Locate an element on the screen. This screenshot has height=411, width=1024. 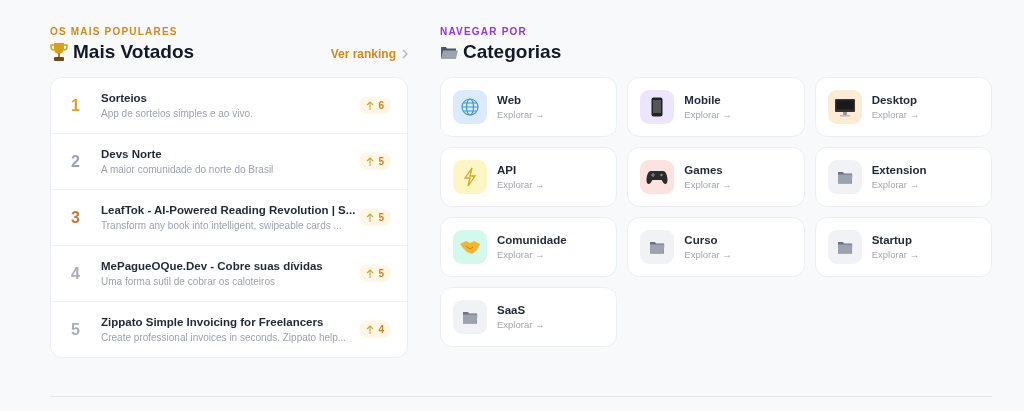
category-name: Extension is located at coordinates (899, 170).